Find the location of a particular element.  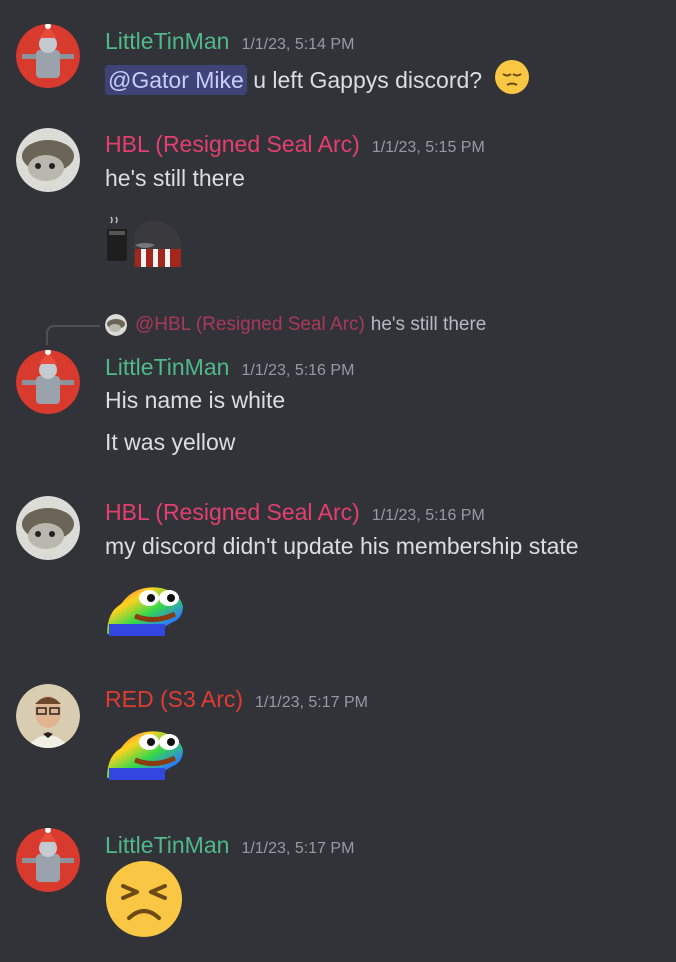

message-body: u left Gappys discord? is located at coordinates (368, 80).